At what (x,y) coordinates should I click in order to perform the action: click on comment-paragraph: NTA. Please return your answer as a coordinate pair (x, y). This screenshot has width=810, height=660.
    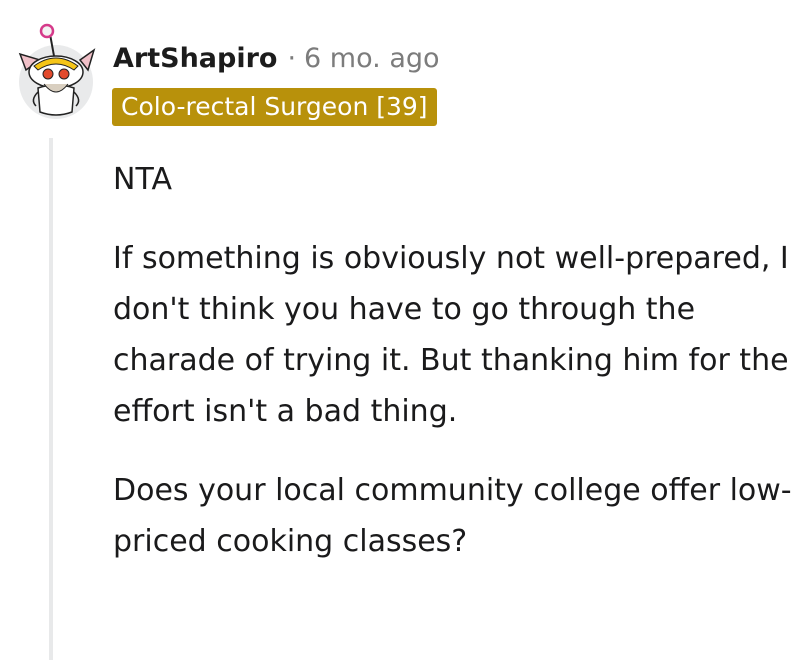
    Looking at the image, I should click on (142, 179).